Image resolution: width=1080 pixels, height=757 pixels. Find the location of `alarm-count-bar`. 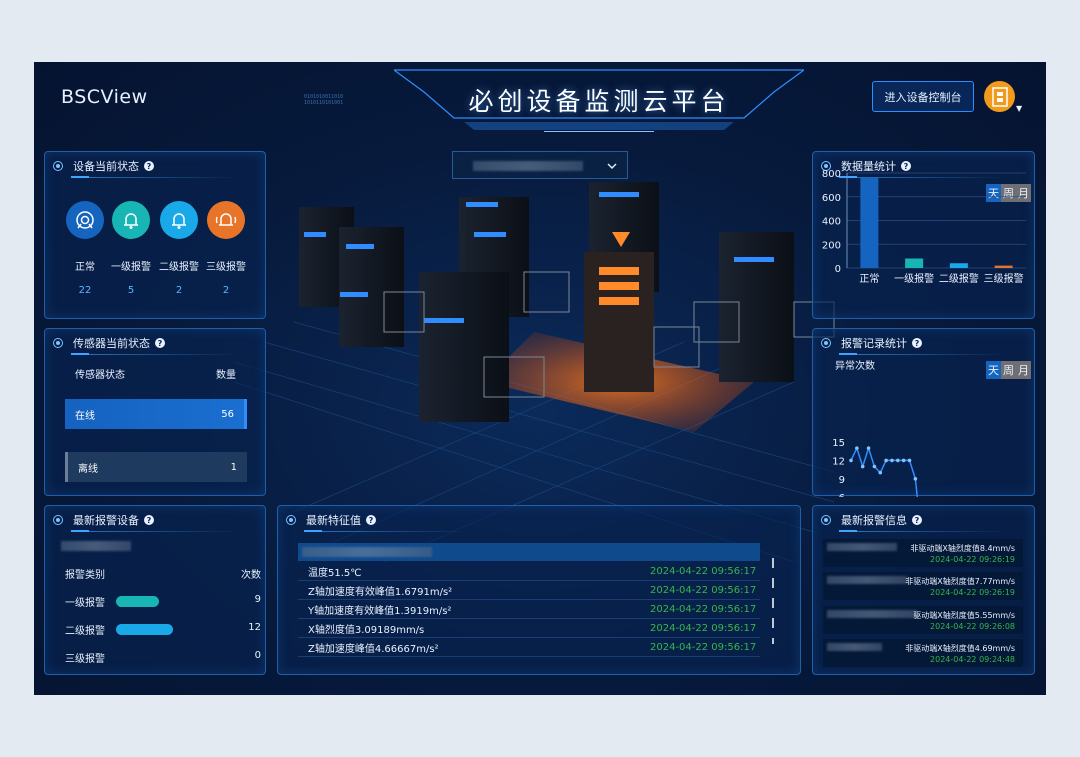

alarm-count-bar is located at coordinates (137, 601).